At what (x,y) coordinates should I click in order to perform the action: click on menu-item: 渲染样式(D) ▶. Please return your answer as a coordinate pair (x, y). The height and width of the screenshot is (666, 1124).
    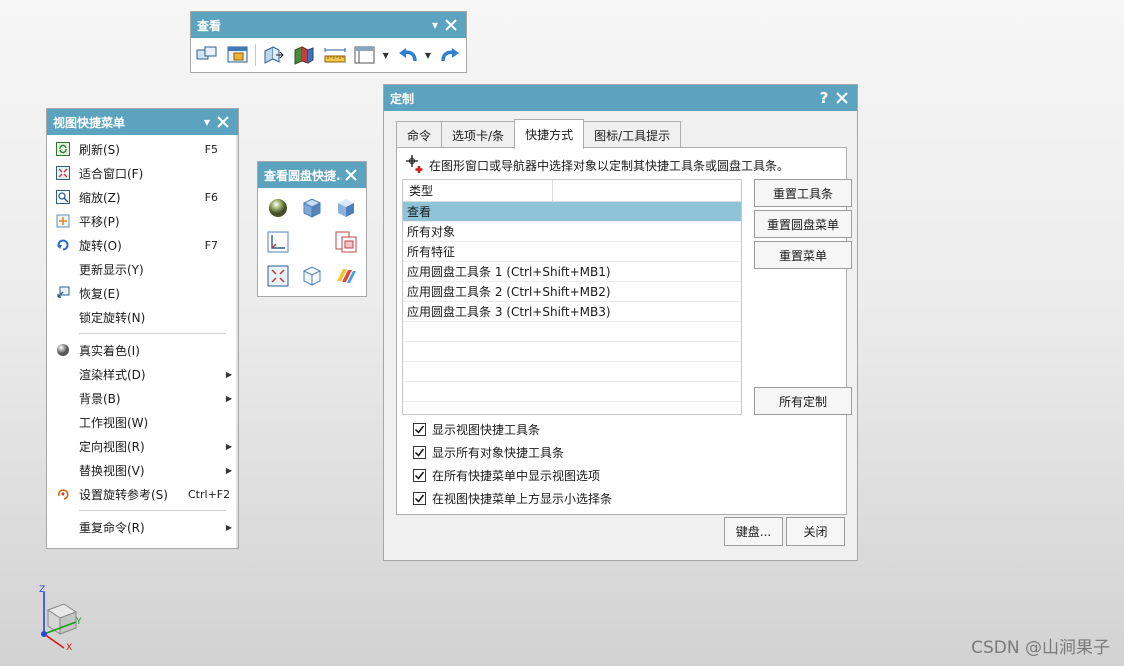
    Looking at the image, I should click on (142, 374).